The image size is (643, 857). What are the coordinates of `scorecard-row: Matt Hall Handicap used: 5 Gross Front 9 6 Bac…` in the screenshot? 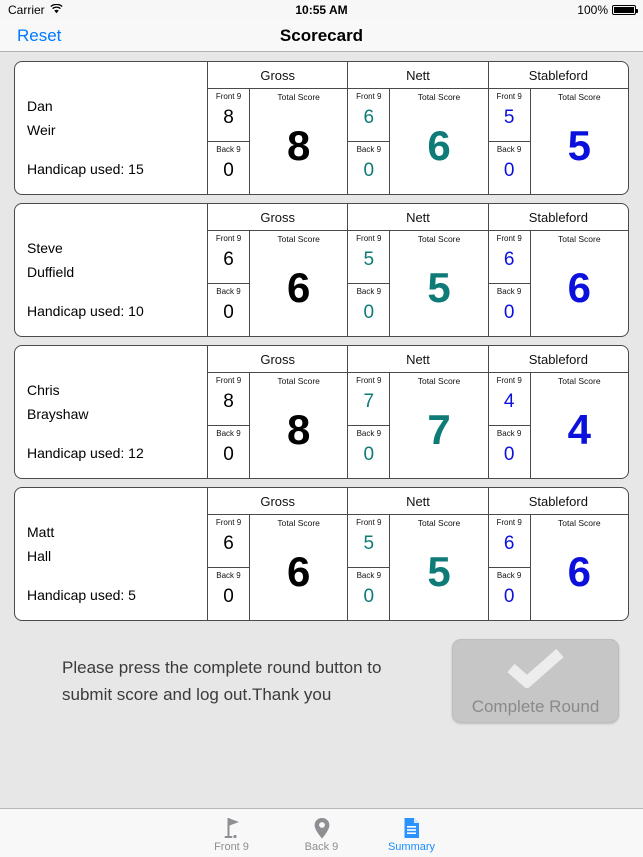 It's located at (321, 554).